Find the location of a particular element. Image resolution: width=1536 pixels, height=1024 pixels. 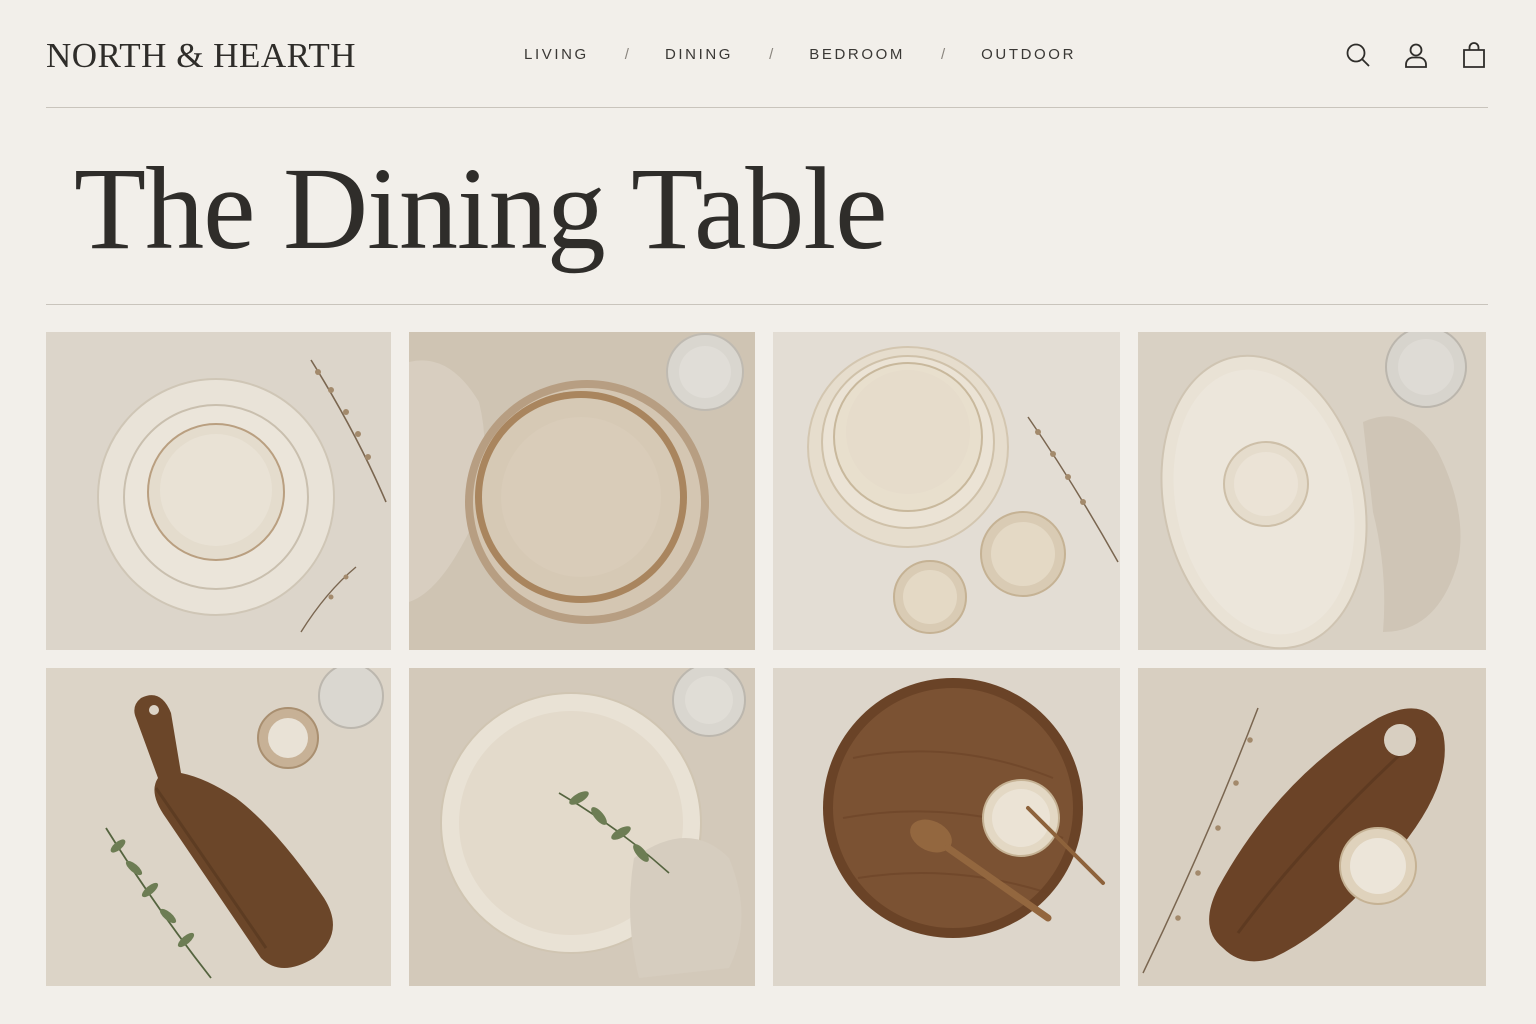

shopping-bag-icon is located at coordinates (1474, 55).